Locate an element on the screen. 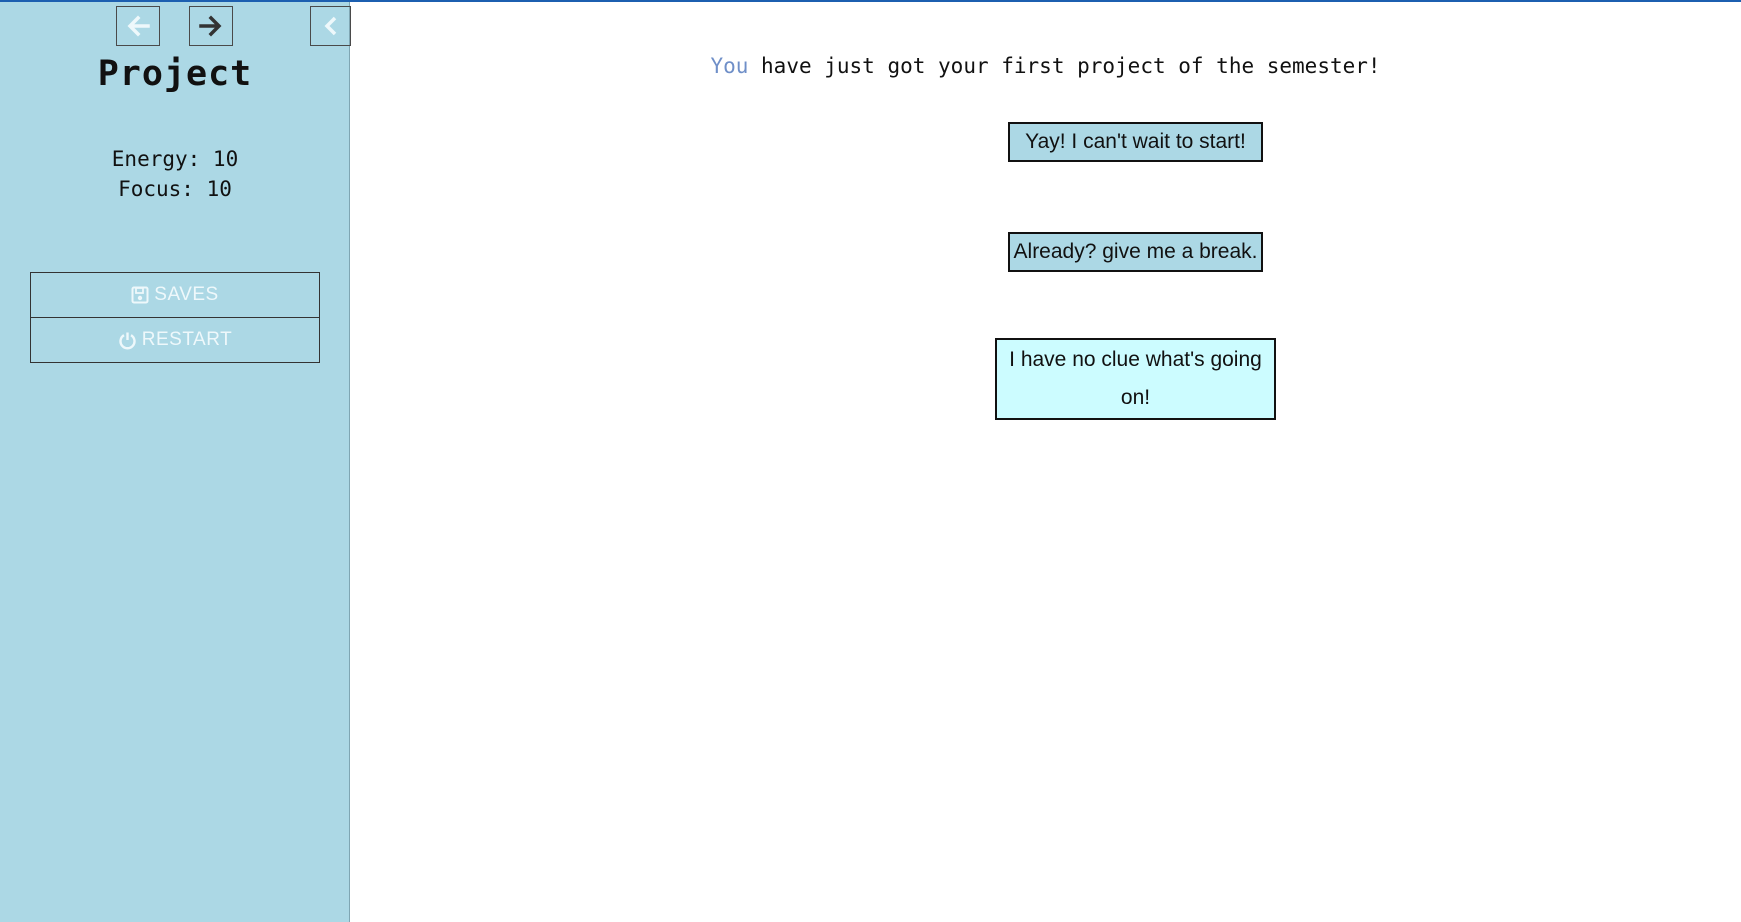  choice-button: Already? give me a break. is located at coordinates (1135, 252).